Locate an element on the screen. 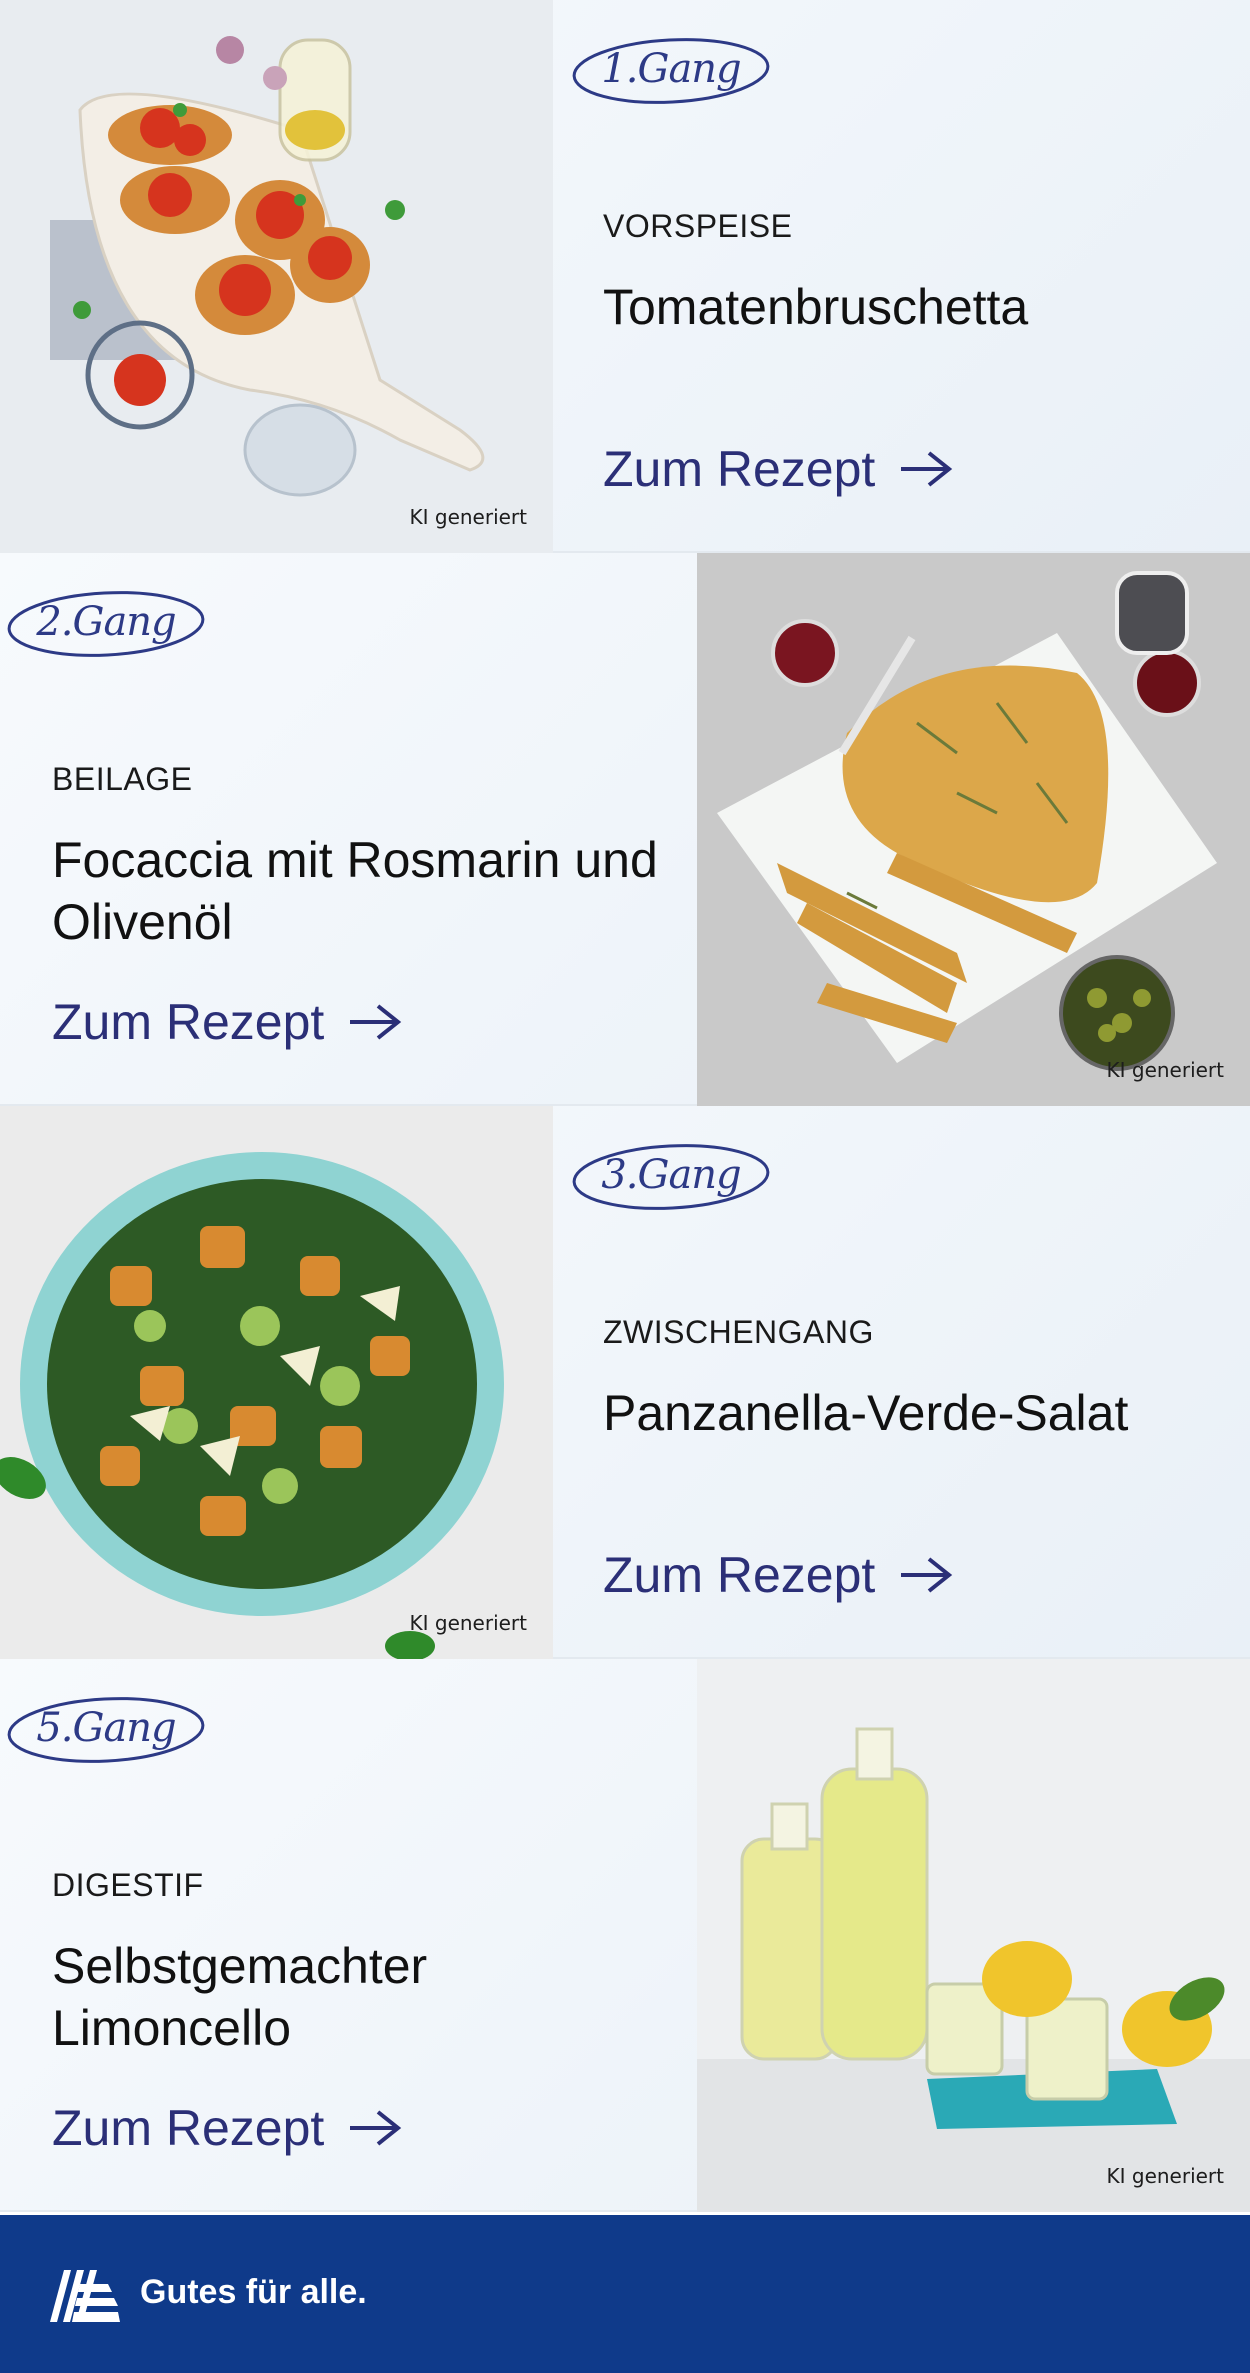  course-category: BEILAGE is located at coordinates (122, 779).